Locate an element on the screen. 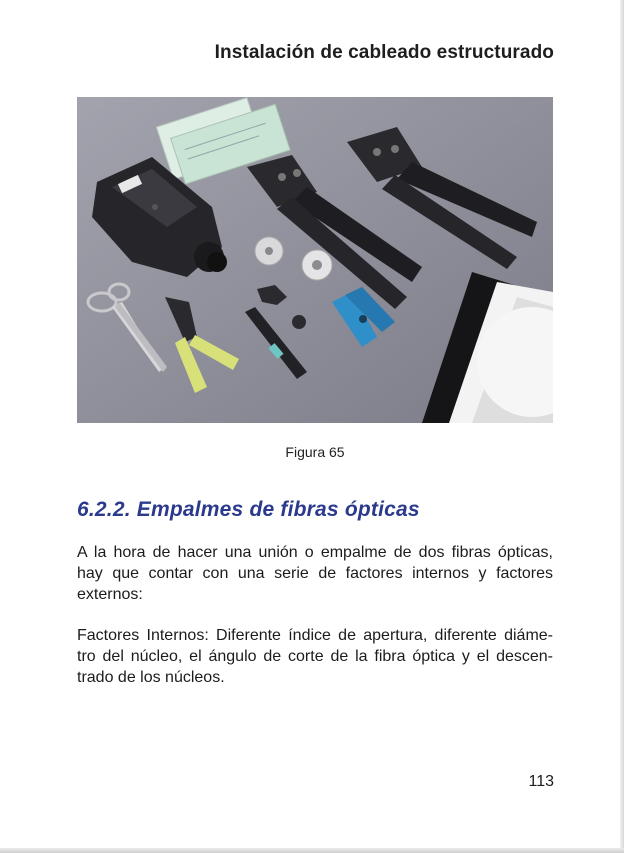  paragraph-line: trado de los núcleos. is located at coordinates (151, 677).